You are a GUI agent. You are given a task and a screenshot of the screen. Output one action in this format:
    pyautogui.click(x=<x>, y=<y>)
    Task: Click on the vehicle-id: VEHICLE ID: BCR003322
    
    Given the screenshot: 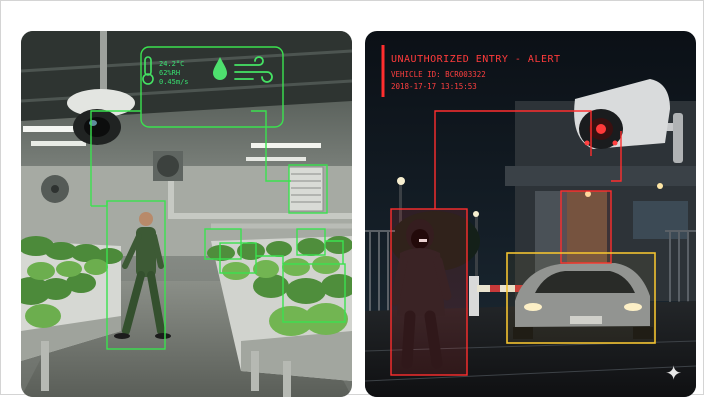 What is the action you would take?
    pyautogui.click(x=438, y=74)
    